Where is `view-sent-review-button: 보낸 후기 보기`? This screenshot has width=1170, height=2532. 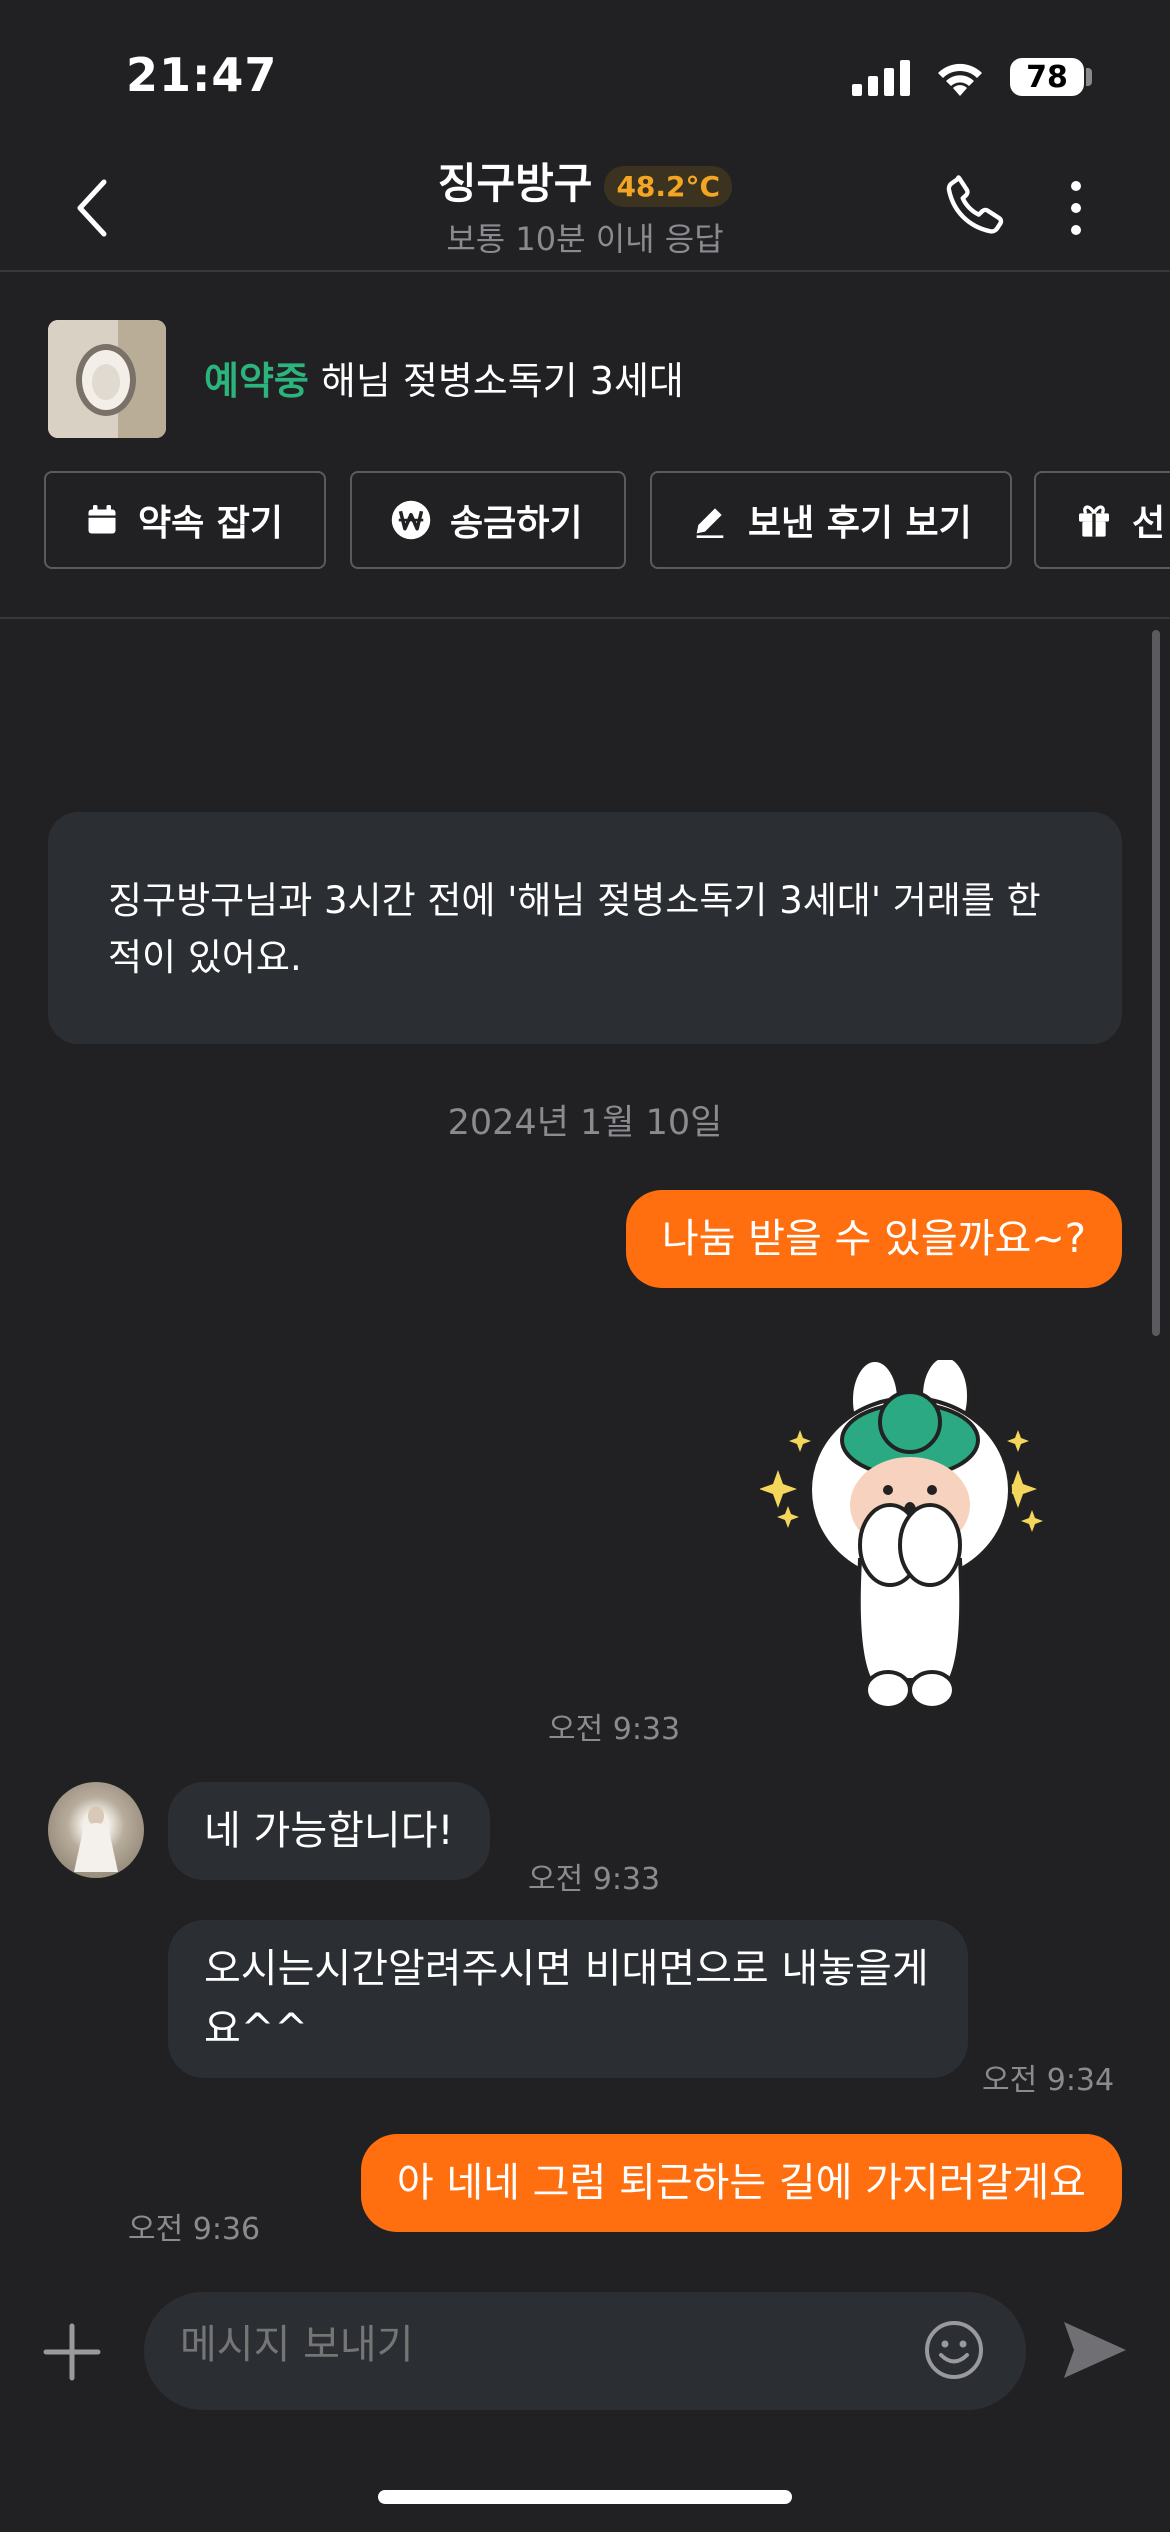 view-sent-review-button: 보낸 후기 보기 is located at coordinates (831, 520).